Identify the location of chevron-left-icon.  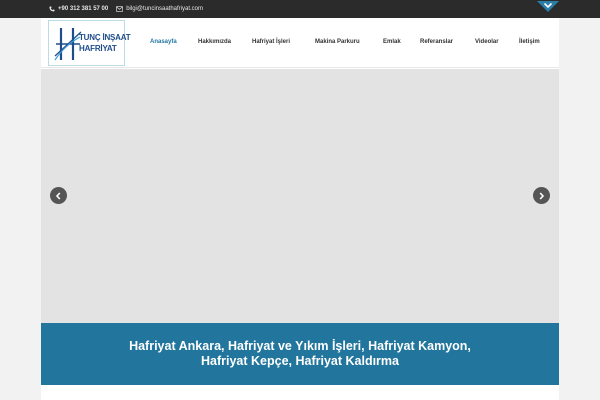
(58, 195).